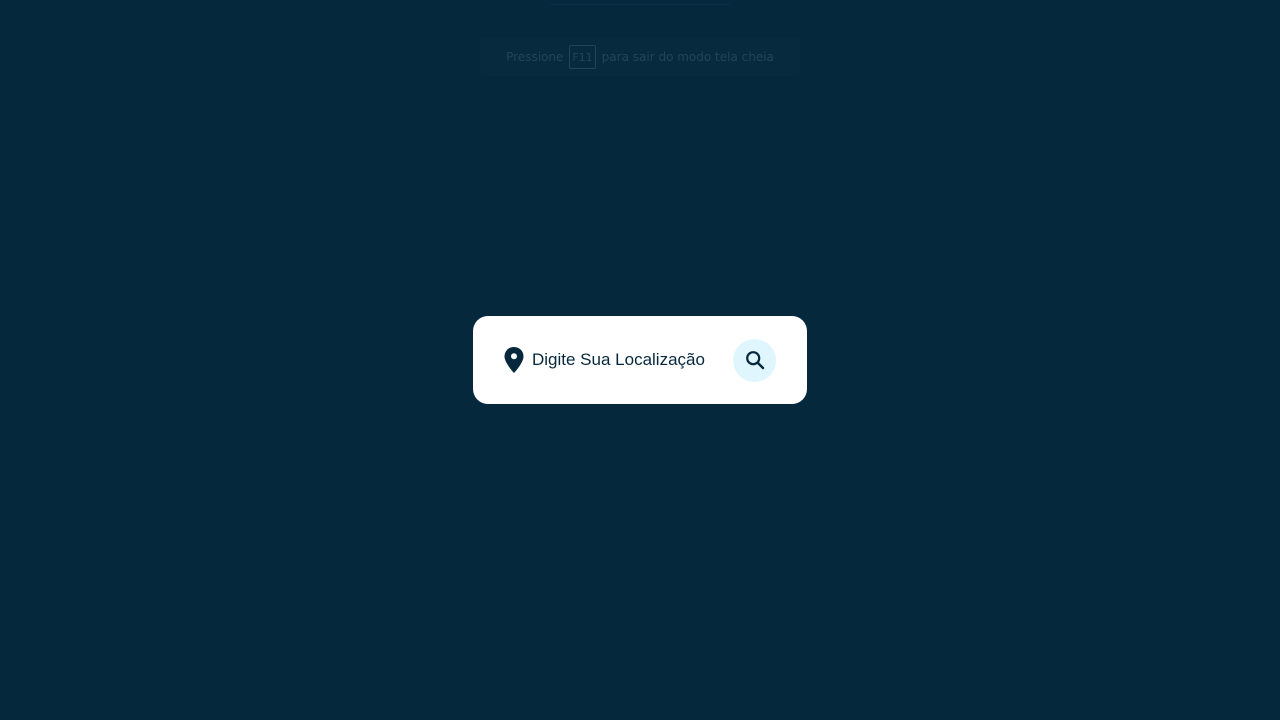  Describe the element at coordinates (632, 360) in the screenshot. I see `location-search-input` at that location.